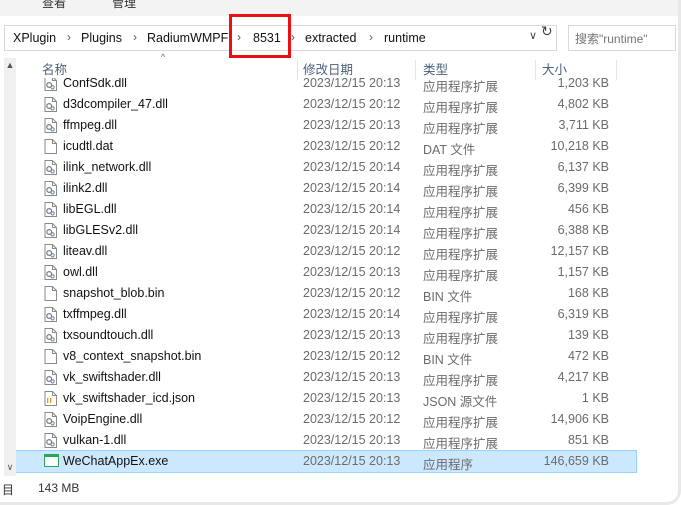  What do you see at coordinates (583, 104) in the screenshot?
I see `file-size: 4,802 KB` at bounding box center [583, 104].